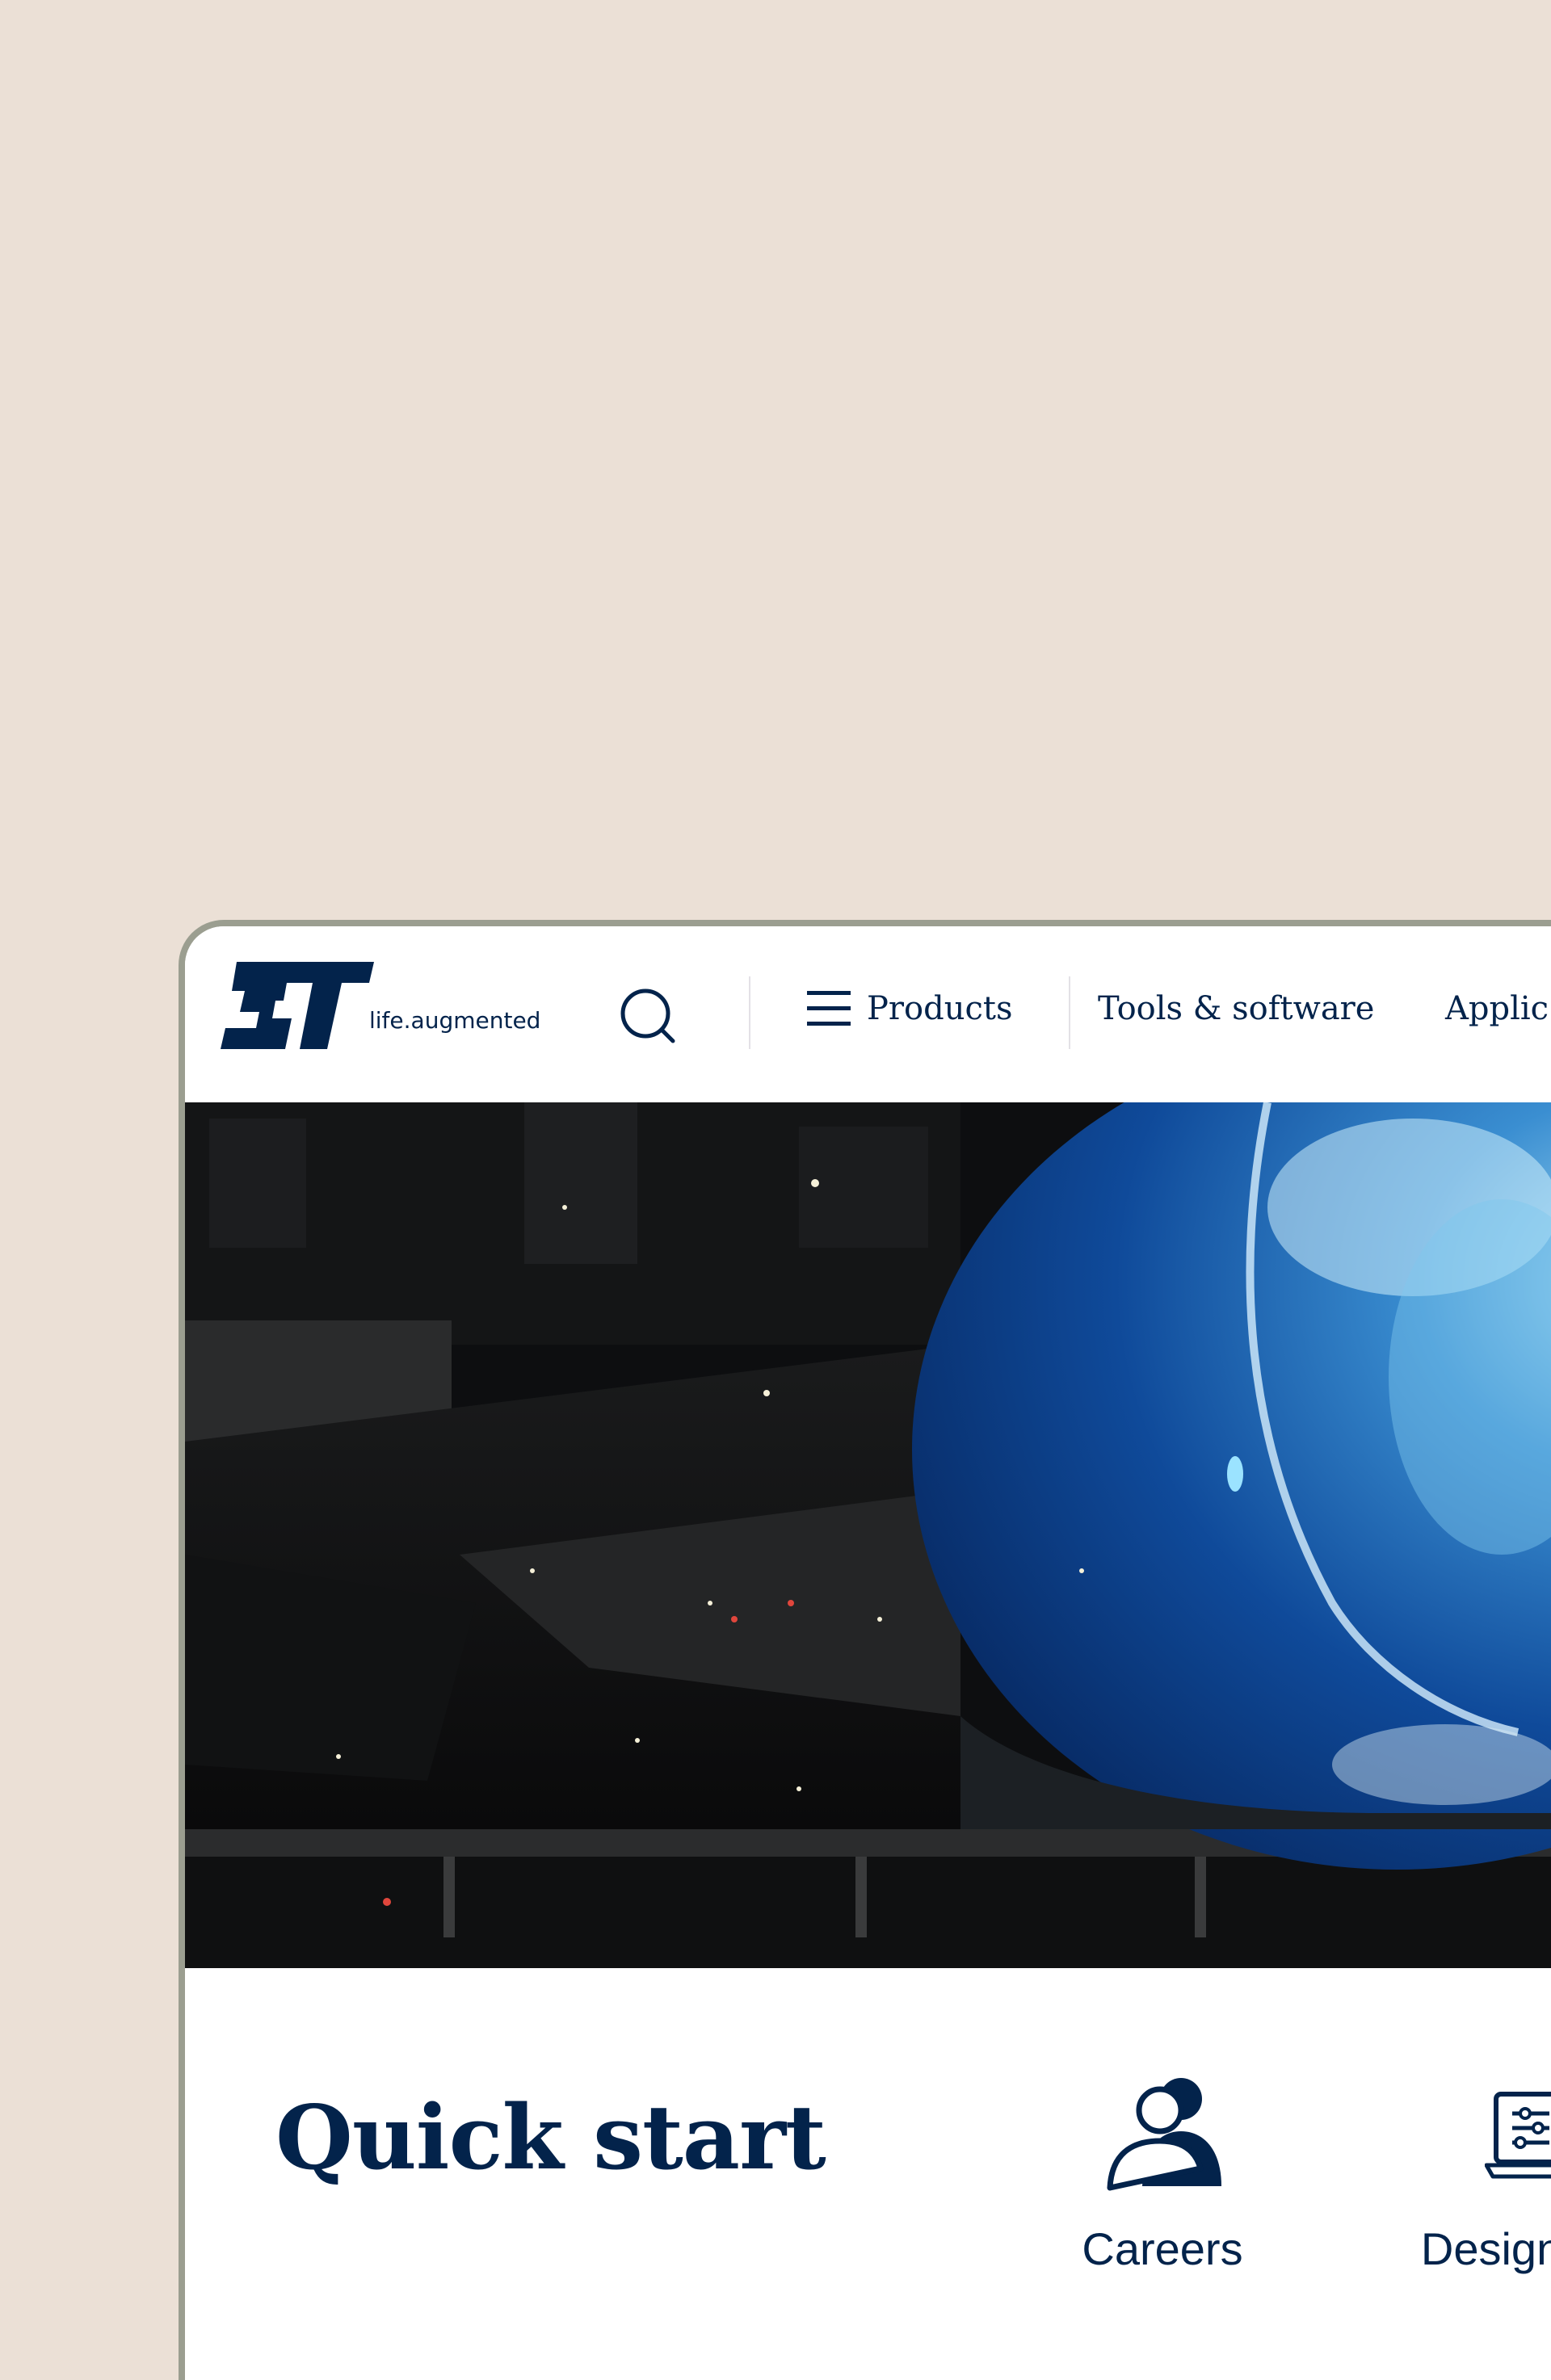 This screenshot has width=1551, height=2380. I want to click on quick-start-careers: Careers, so click(1163, 2182).